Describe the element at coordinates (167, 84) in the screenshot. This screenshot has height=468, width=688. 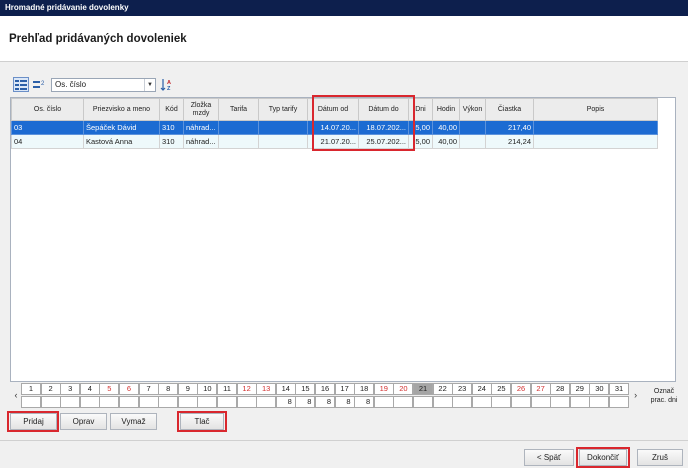
I see `sort-az-icon: AZ` at that location.